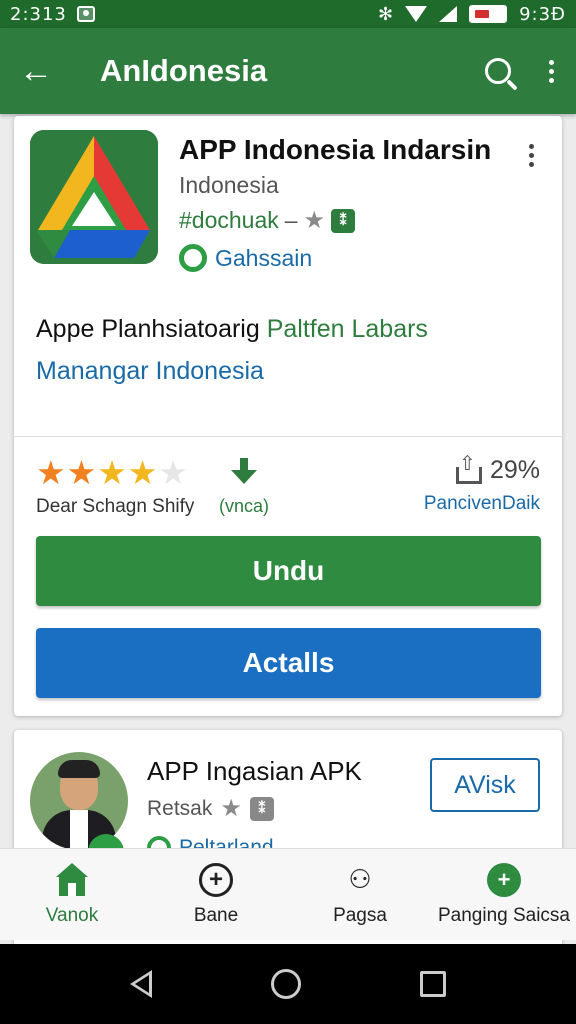  I want to click on back-button: ←, so click(36, 71).